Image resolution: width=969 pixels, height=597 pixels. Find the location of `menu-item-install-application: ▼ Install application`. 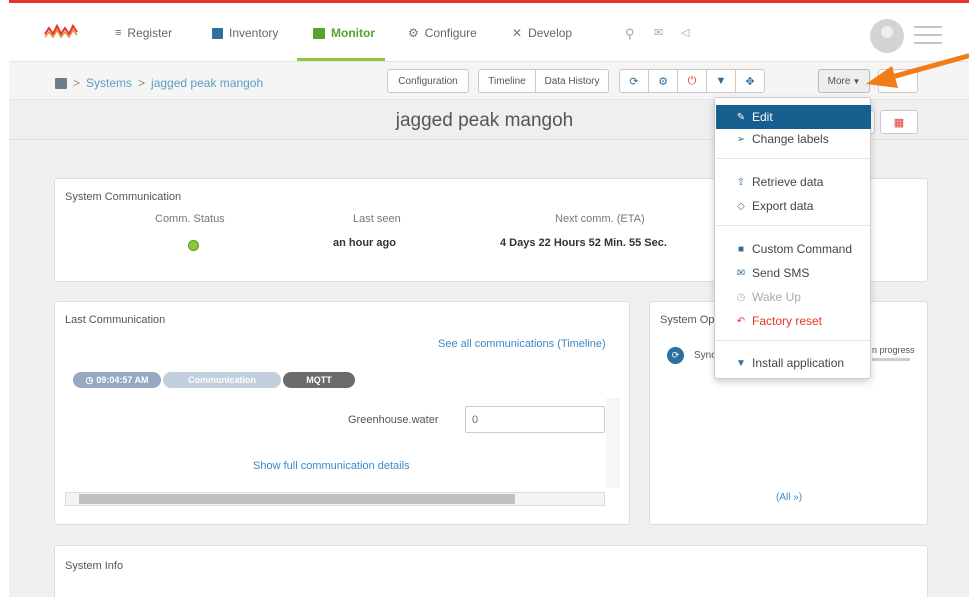

menu-item-install-application: ▼ Install application is located at coordinates (793, 363).